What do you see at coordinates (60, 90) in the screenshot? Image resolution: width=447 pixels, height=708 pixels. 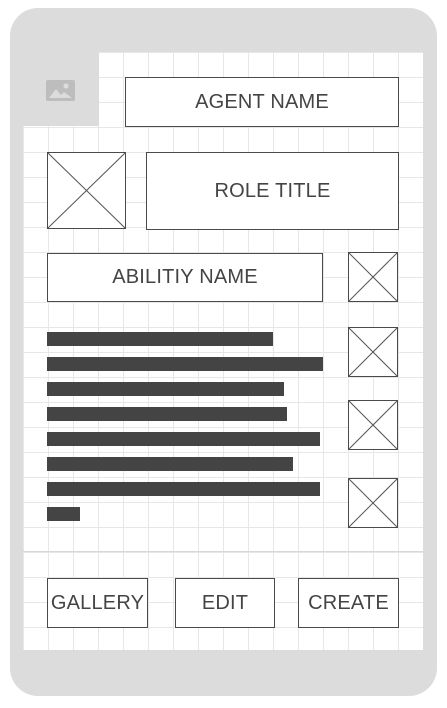 I see `image-icon` at bounding box center [60, 90].